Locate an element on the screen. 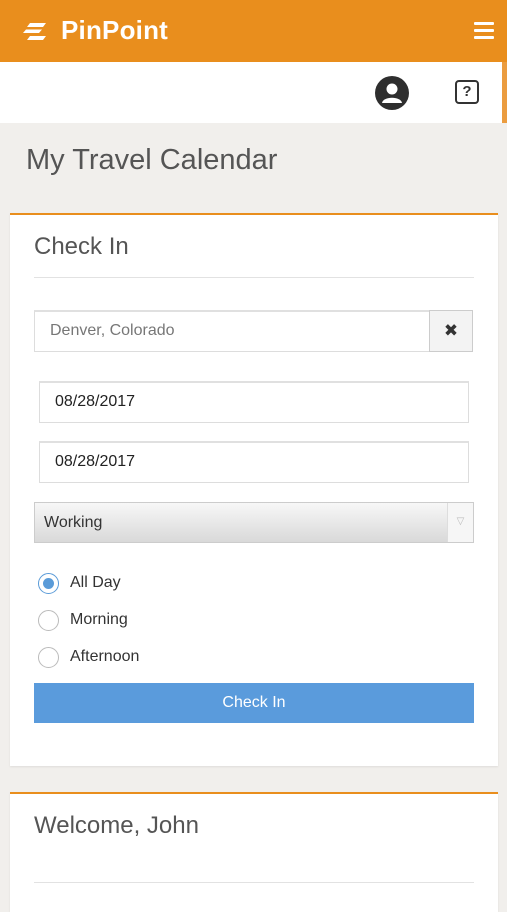 Image resolution: width=507 pixels, height=912 pixels. radio-label: Morning is located at coordinates (99, 619).